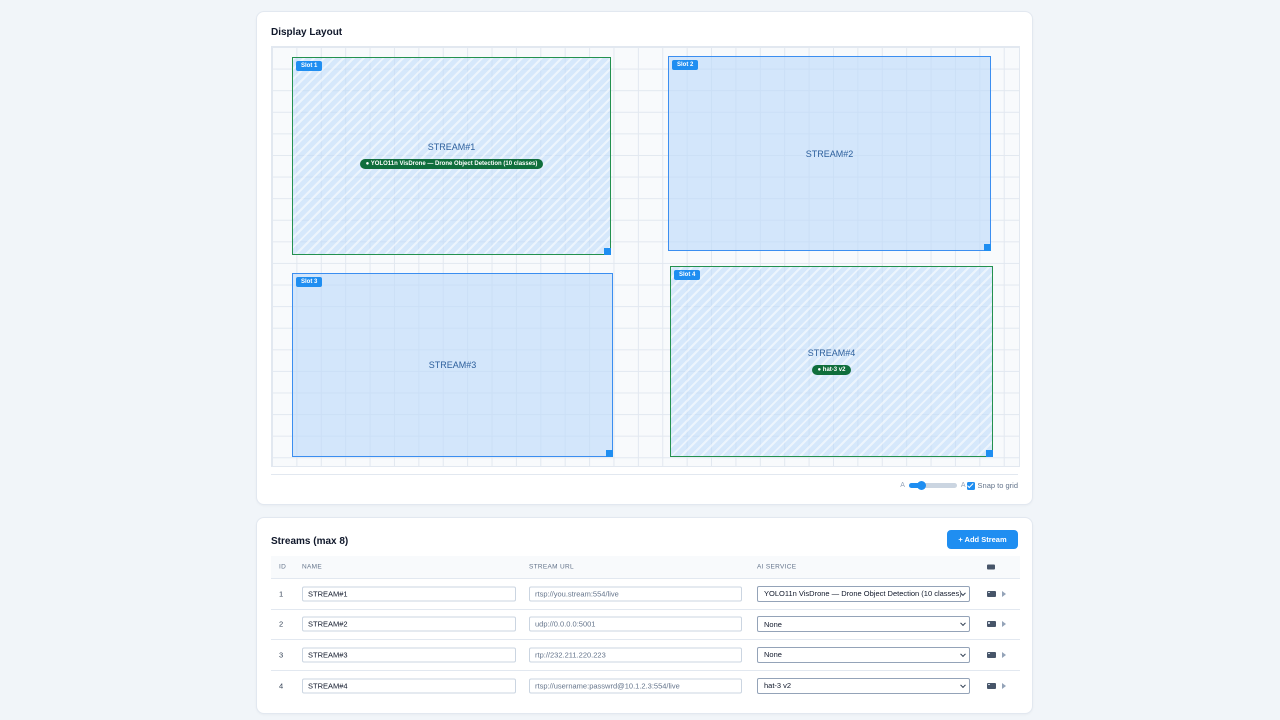  I want to click on stream-name-input: STREAM#1, so click(409, 594).